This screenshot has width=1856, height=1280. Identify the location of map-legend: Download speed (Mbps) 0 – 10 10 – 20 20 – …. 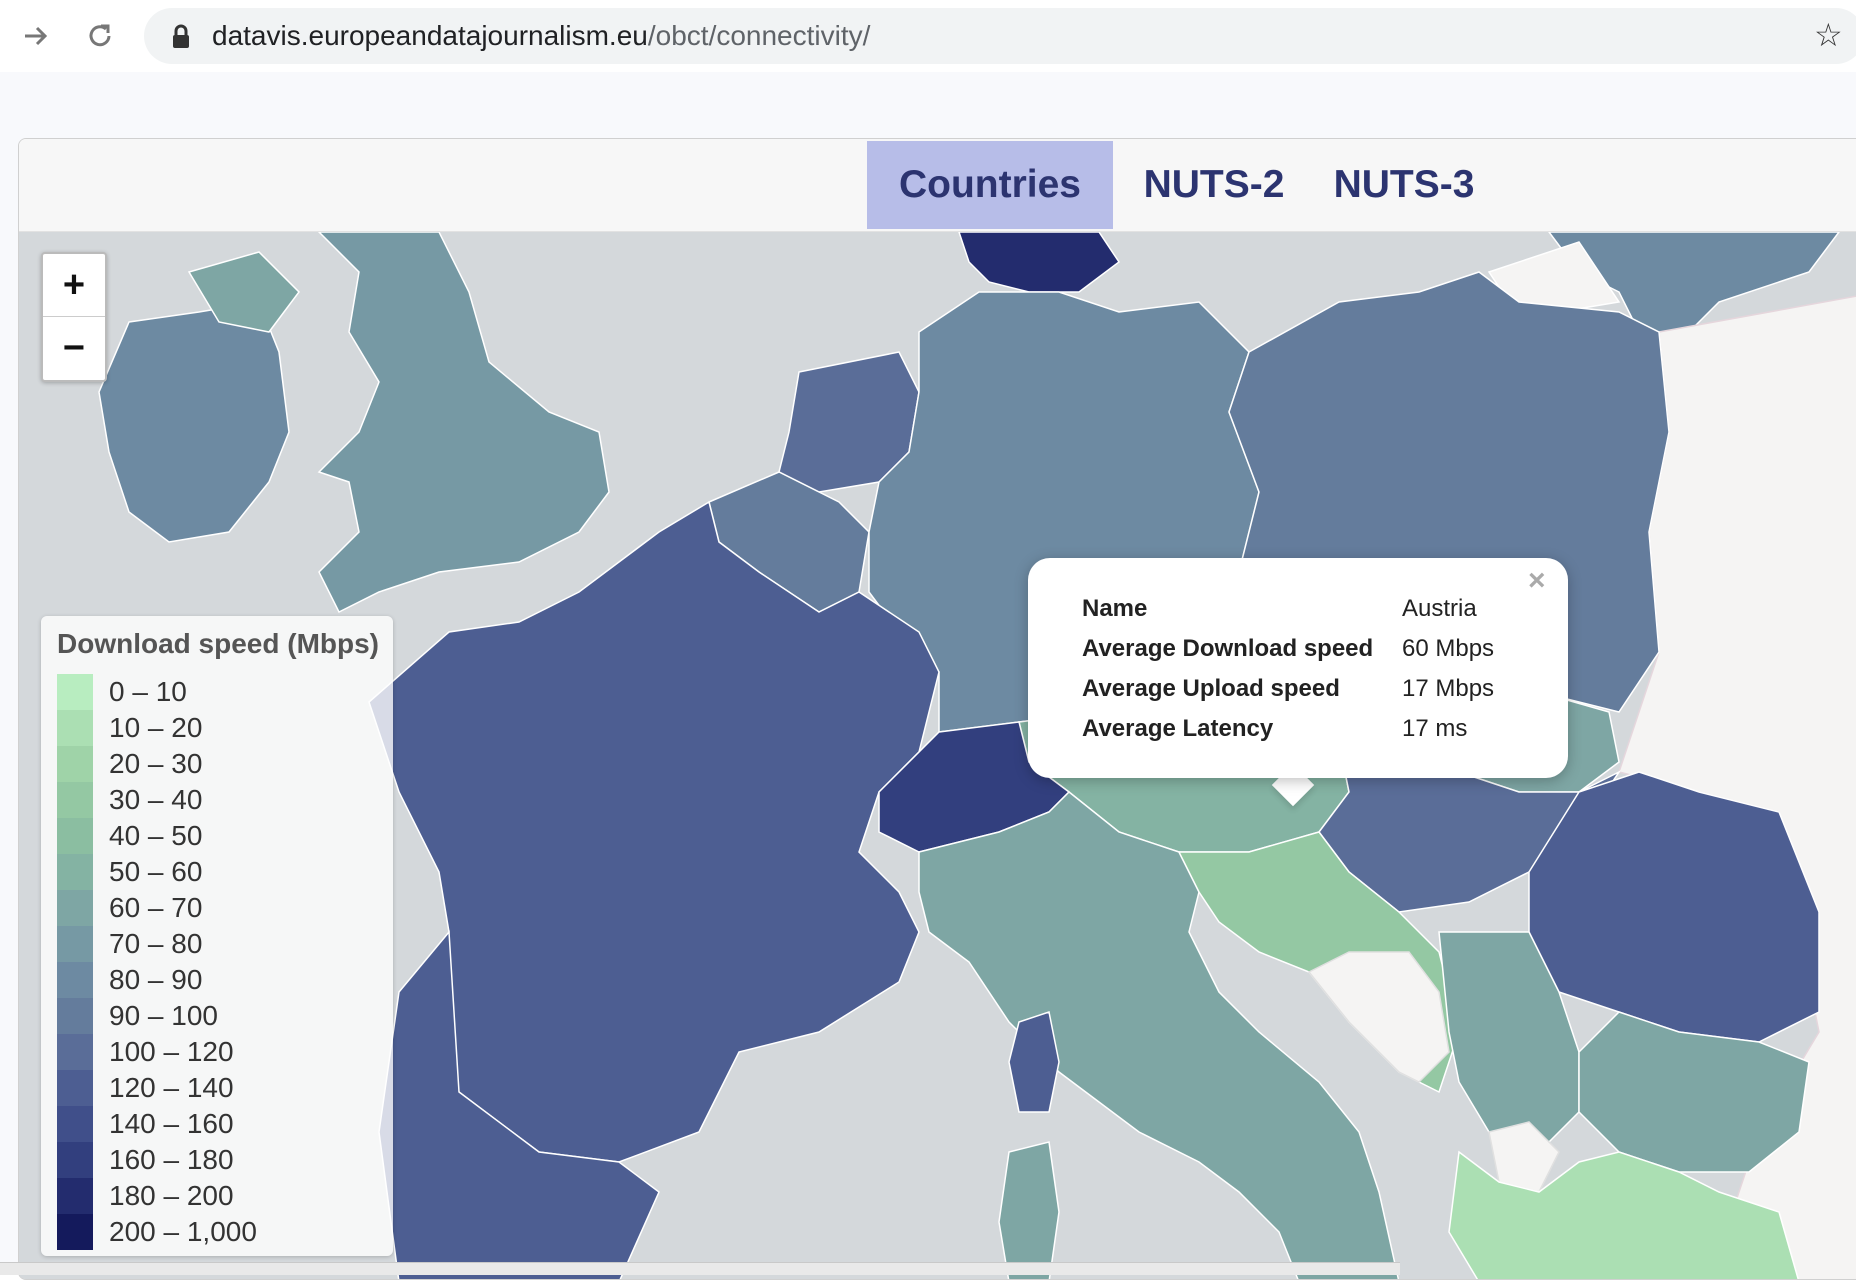
(217, 936).